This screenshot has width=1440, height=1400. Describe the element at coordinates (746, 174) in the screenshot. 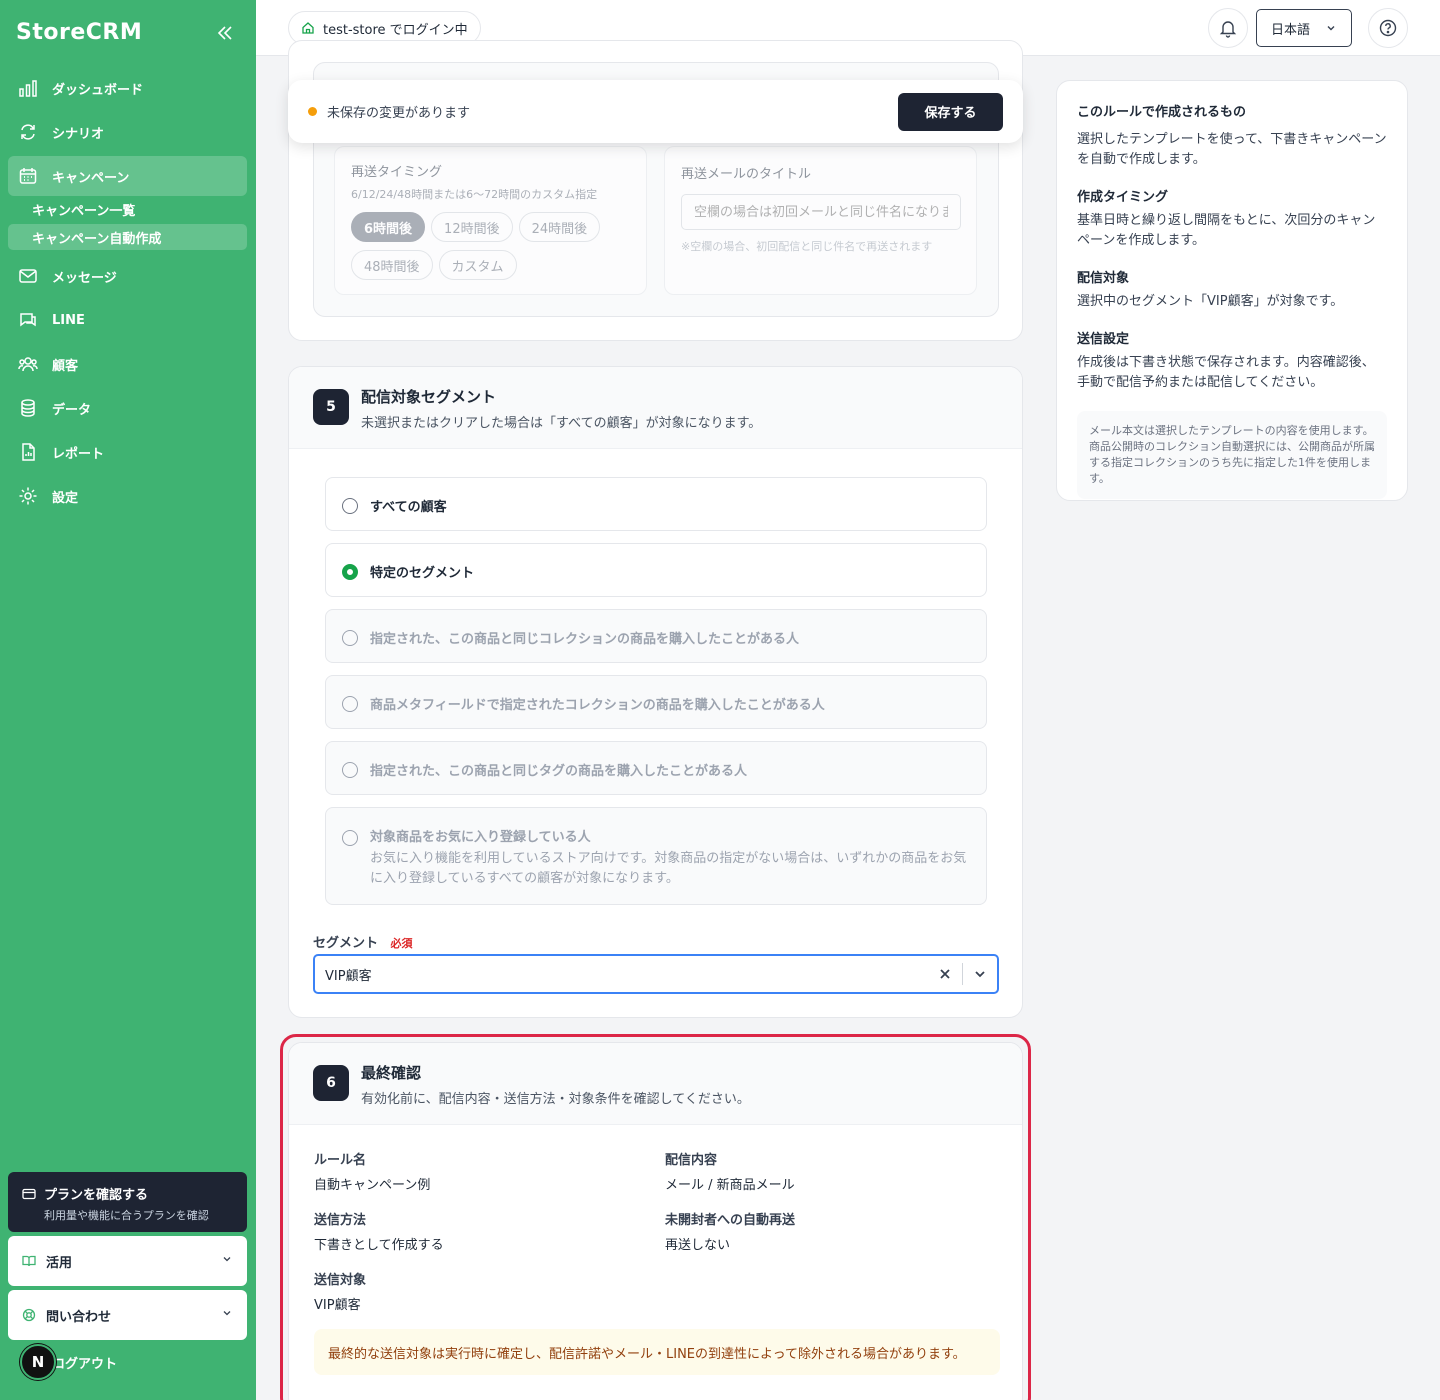

I see `resend-title-label: 再送メールのタイトル` at that location.